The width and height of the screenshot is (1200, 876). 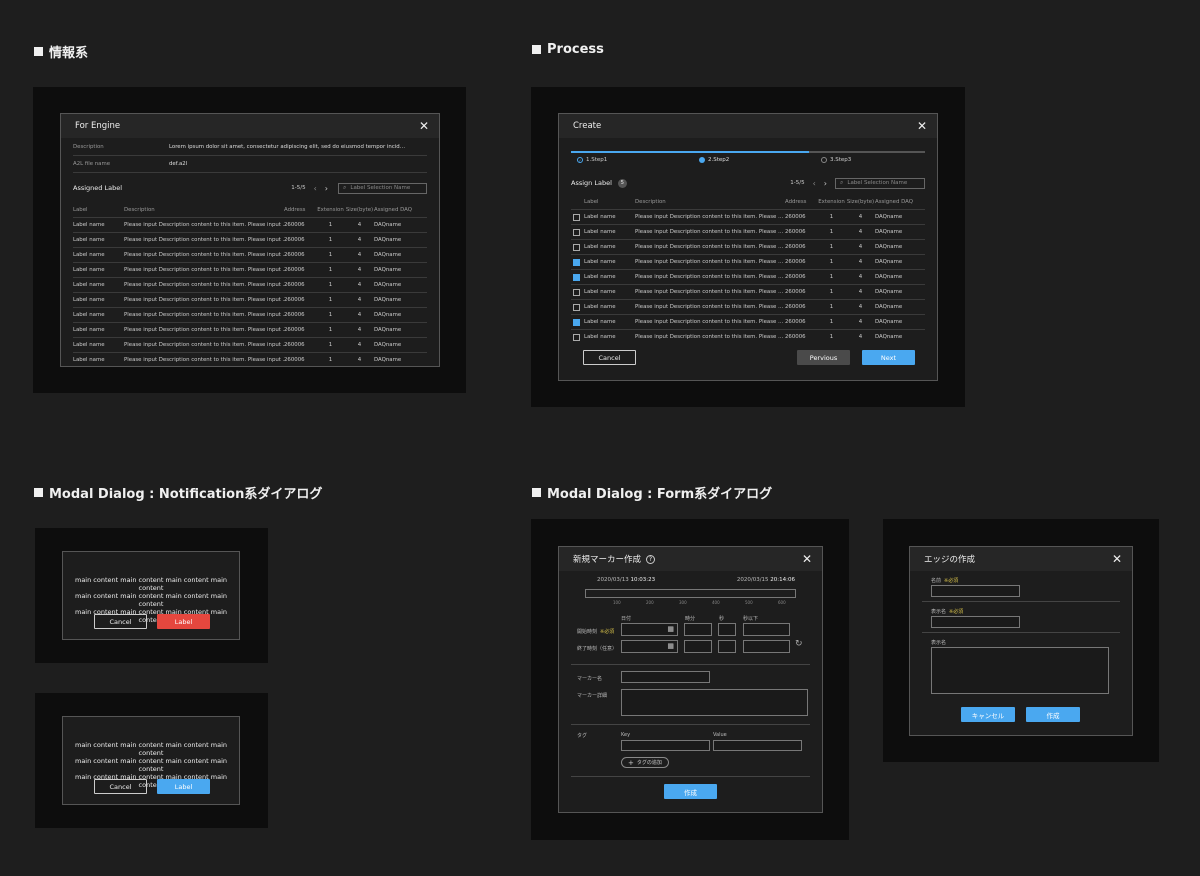 What do you see at coordinates (888, 357) in the screenshot?
I see `next-button: Next` at bounding box center [888, 357].